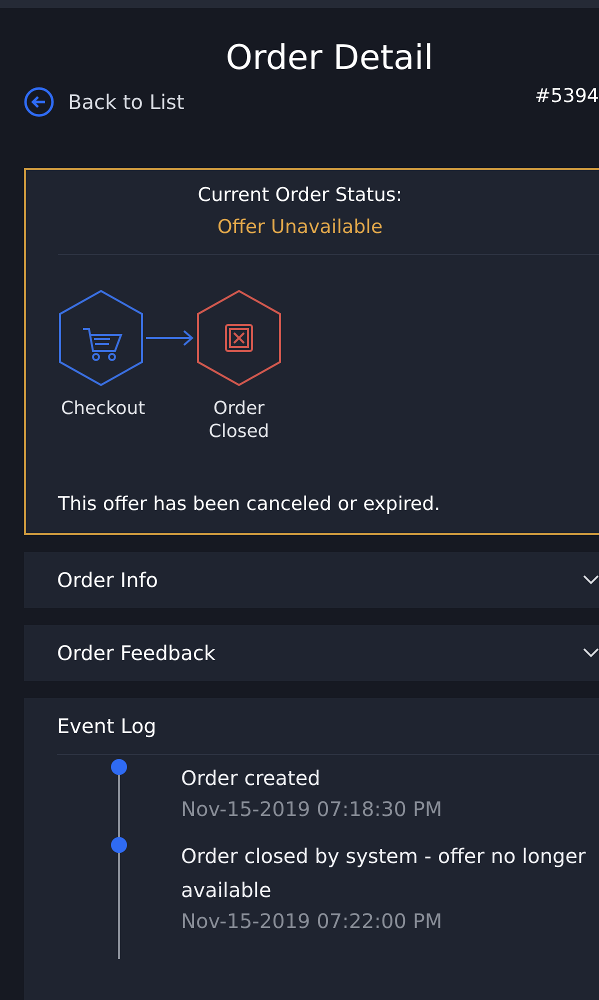  I want to click on section-title: Order Info, so click(107, 580).